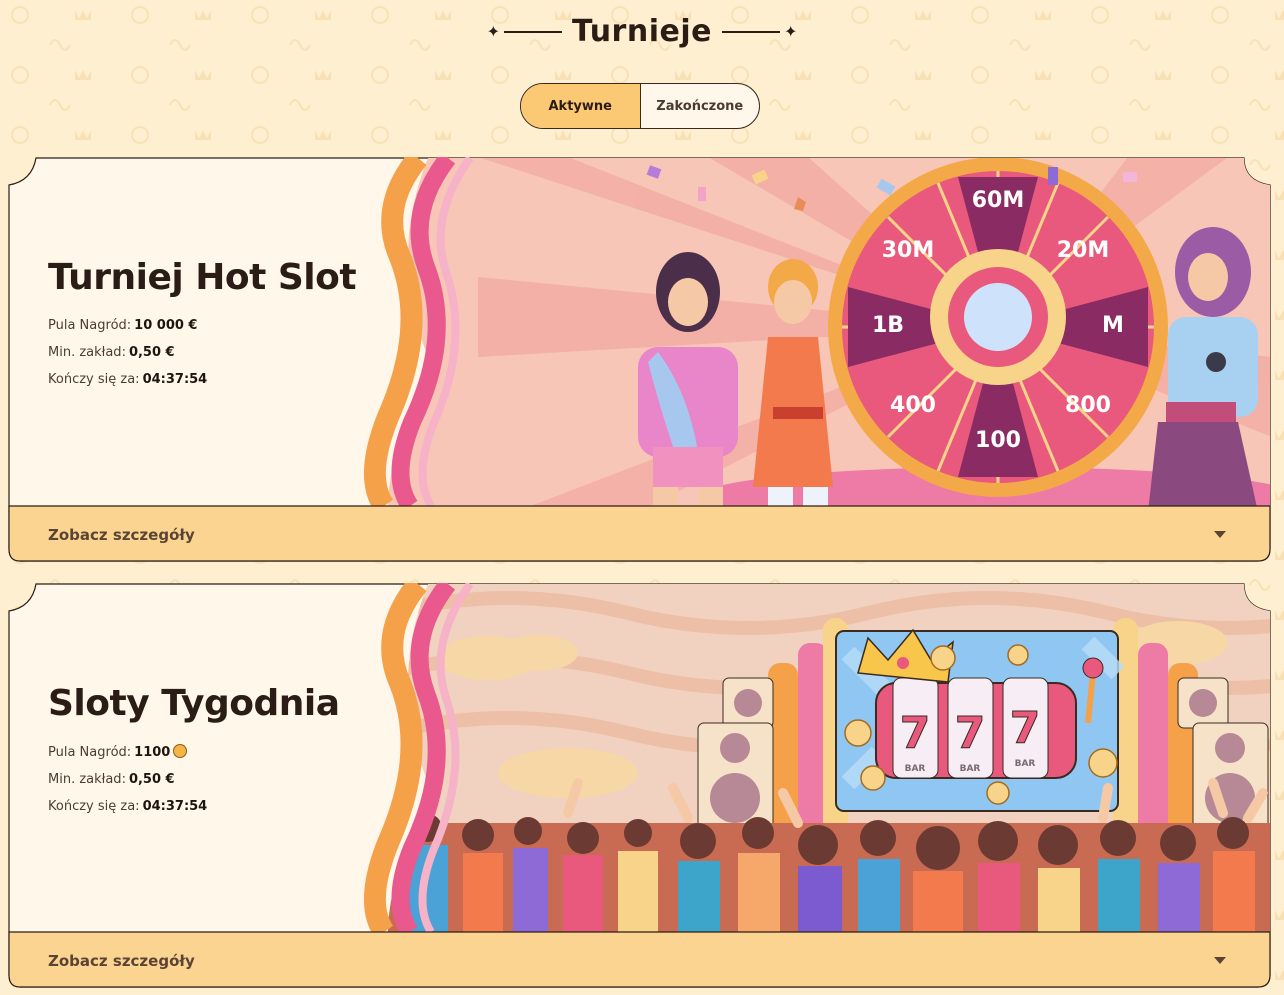 The image size is (1284, 995). What do you see at coordinates (913, 405) in the screenshot?
I see `svg-text: 400` at bounding box center [913, 405].